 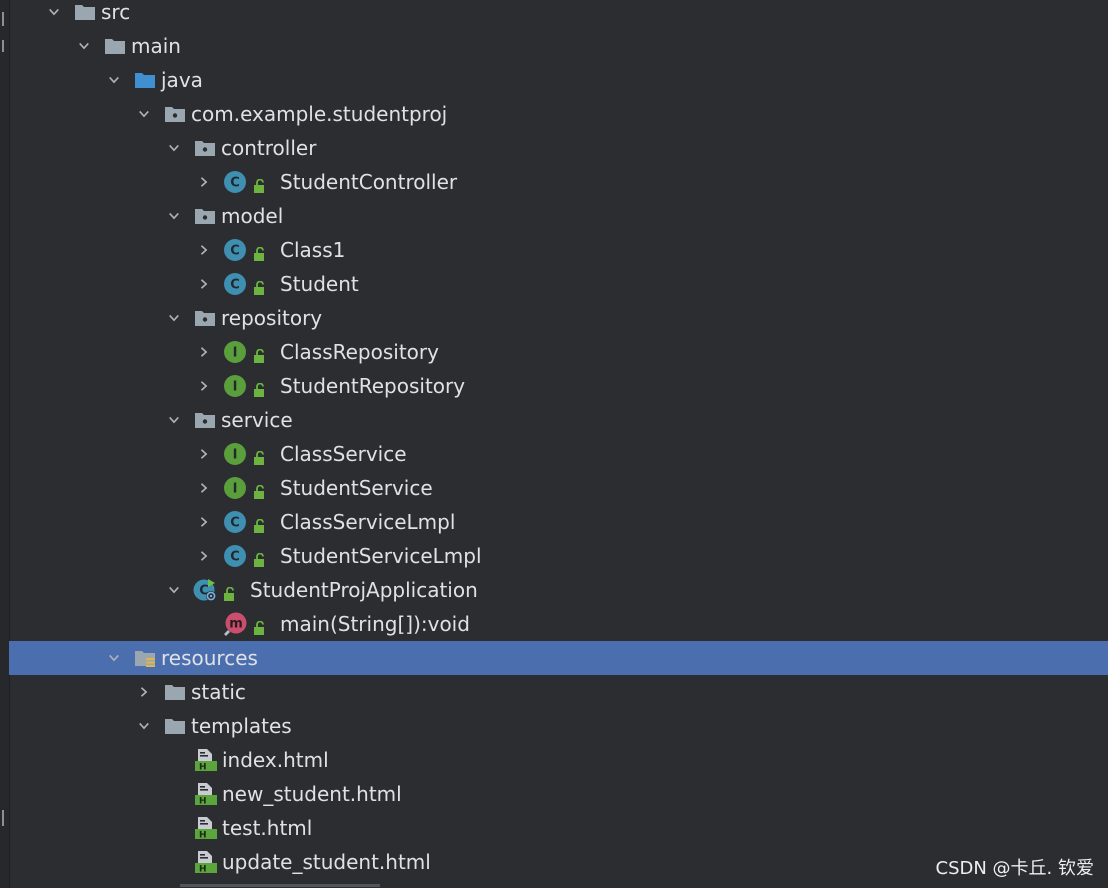 What do you see at coordinates (558, 182) in the screenshot?
I see `tree-row-studentcontroller: C StudentController` at bounding box center [558, 182].